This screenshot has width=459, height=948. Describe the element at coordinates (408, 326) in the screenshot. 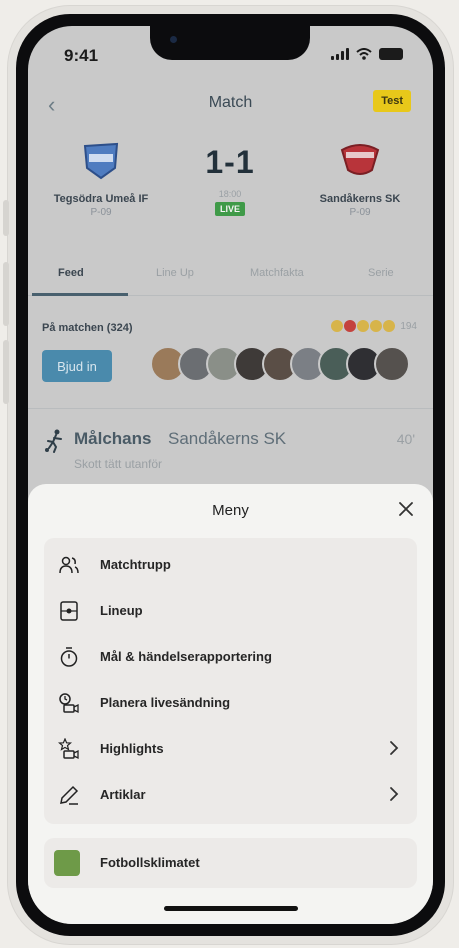

I see `reaction-count: 194` at that location.